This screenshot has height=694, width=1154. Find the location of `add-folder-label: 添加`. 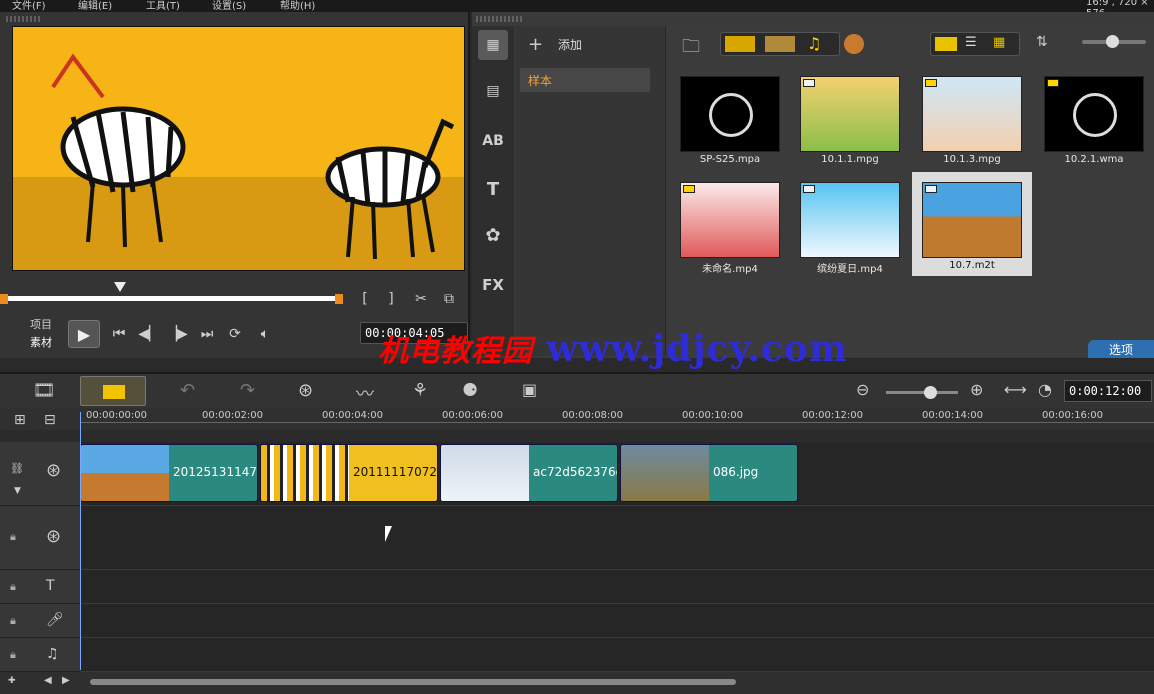

add-folder-label: 添加 is located at coordinates (570, 44).